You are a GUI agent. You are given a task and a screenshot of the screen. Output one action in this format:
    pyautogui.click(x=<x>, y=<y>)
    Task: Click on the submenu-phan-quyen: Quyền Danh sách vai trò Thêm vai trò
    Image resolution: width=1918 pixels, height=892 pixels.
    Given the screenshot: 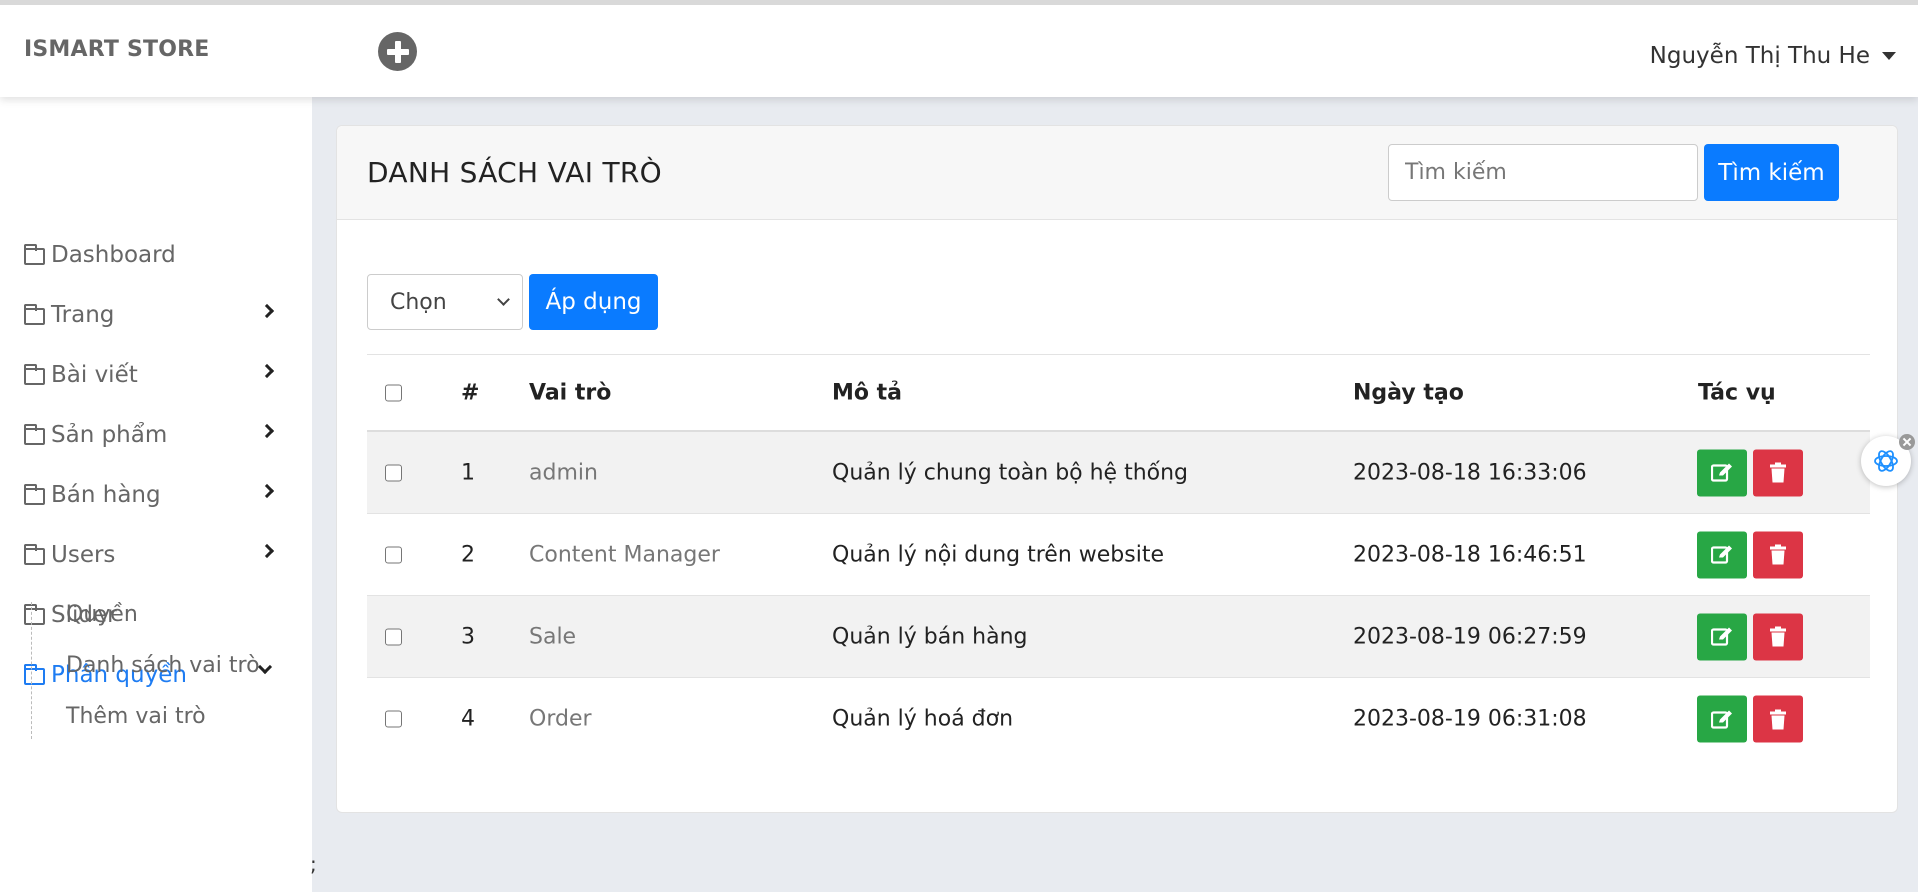 What is the action you would take?
    pyautogui.click(x=161, y=670)
    